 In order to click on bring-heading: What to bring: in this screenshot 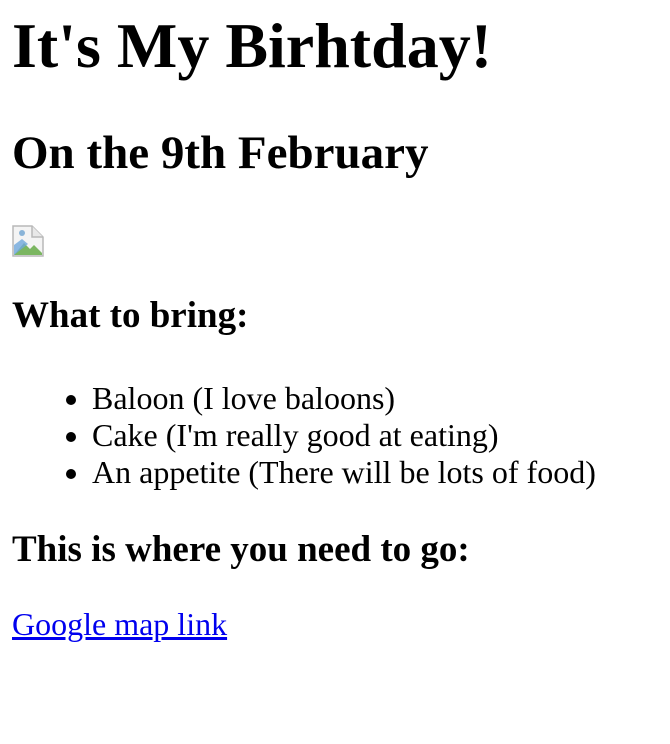, I will do `click(130, 315)`.